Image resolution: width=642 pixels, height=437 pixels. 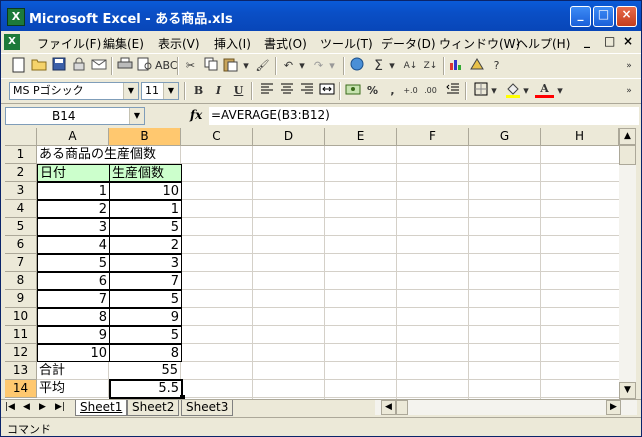 I want to click on row-header: 5, so click(x=21, y=227).